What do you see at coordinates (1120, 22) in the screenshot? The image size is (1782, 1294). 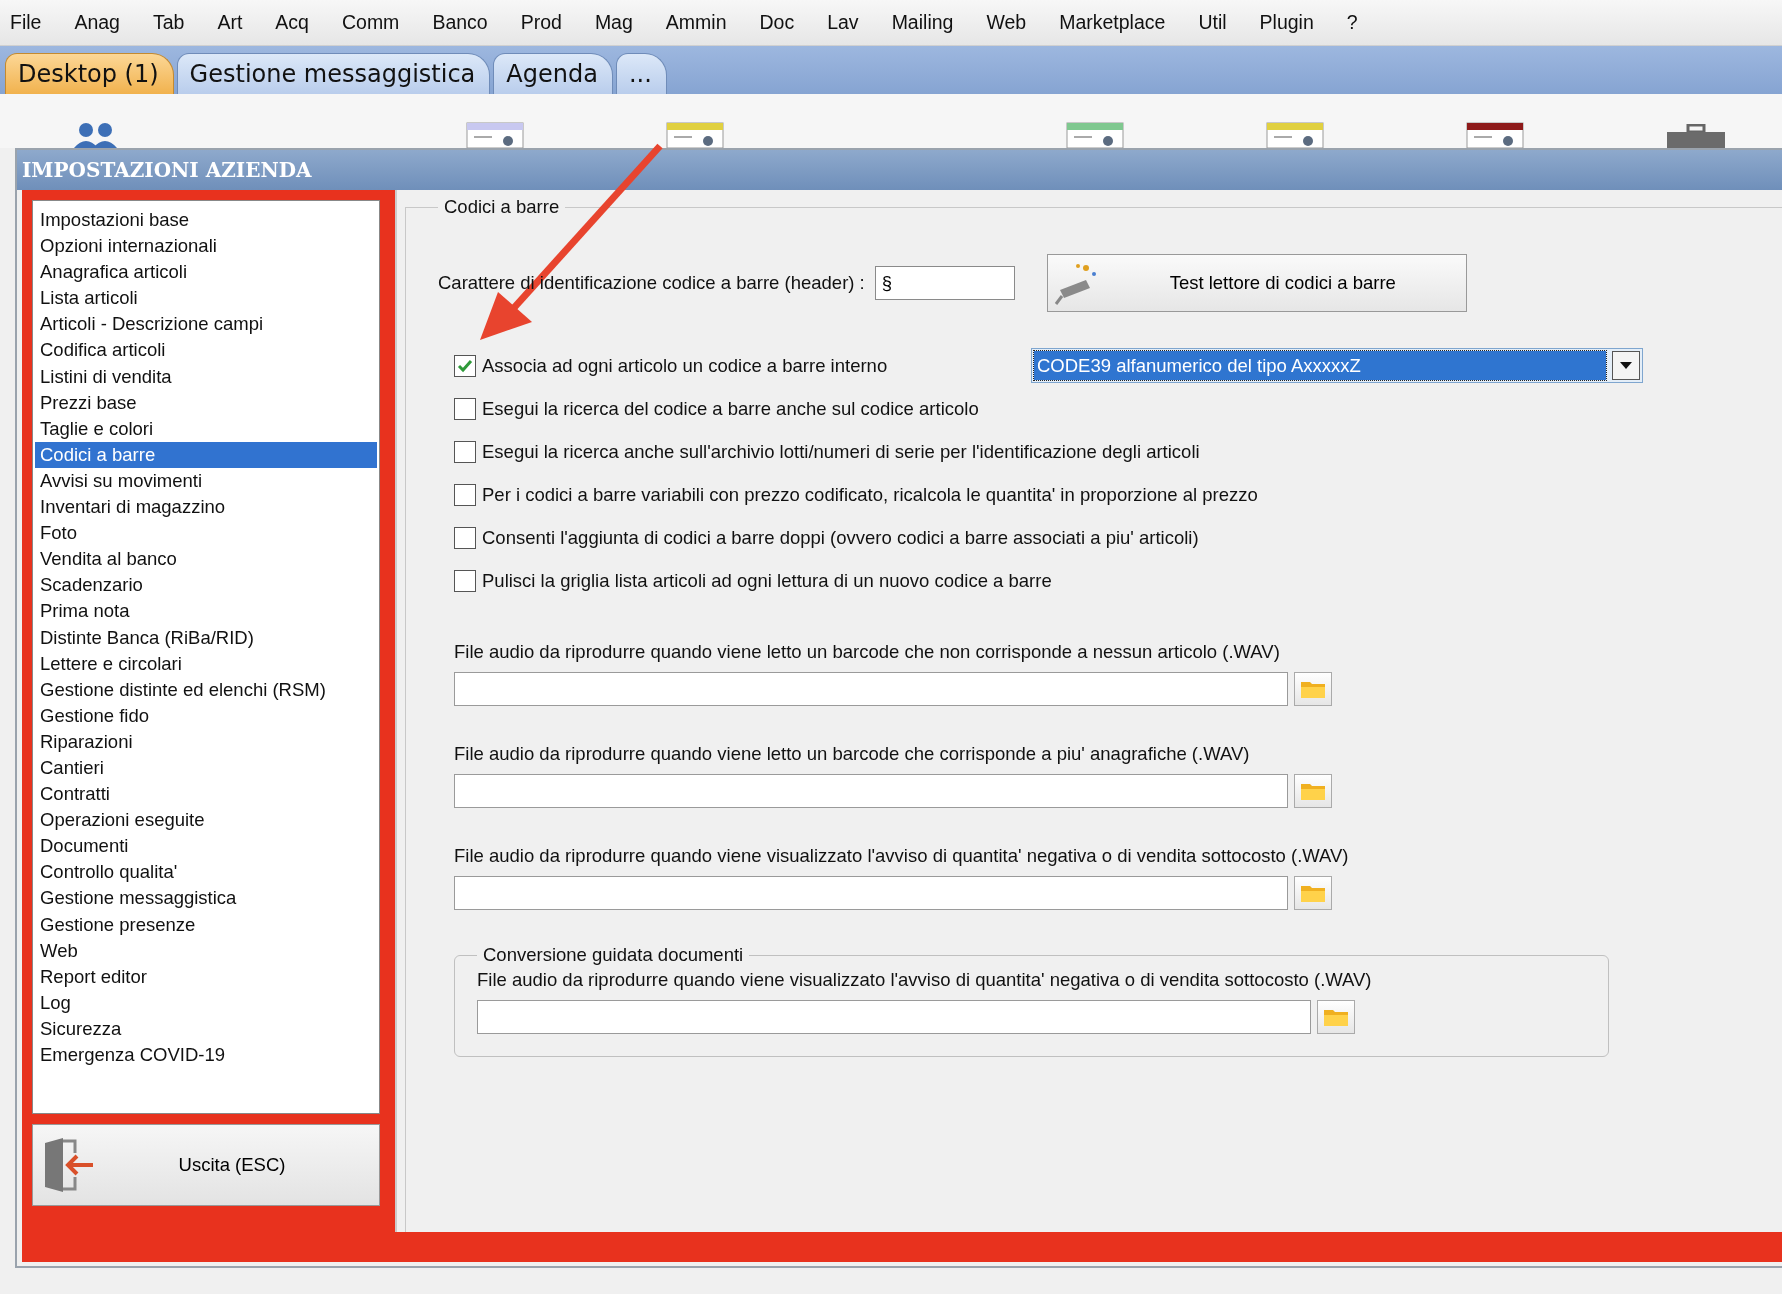 I see `menu-item: Marketplace` at bounding box center [1120, 22].